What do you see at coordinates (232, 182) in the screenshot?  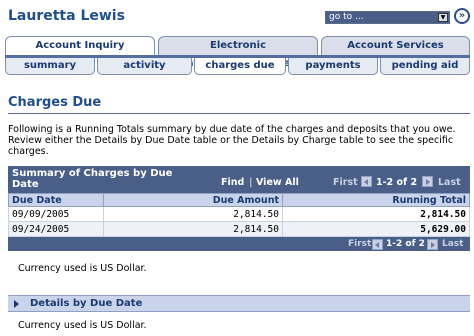 I see `find-link: Find` at bounding box center [232, 182].